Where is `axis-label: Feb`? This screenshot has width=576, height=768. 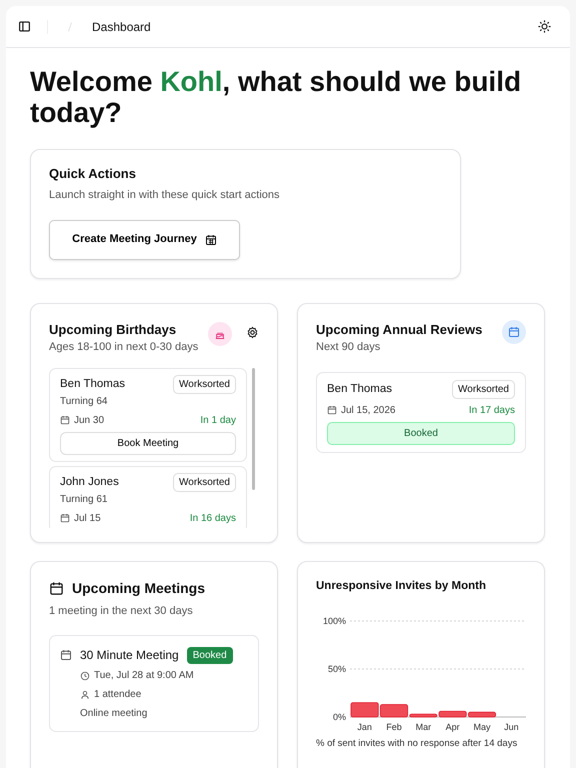
axis-label: Feb is located at coordinates (394, 727).